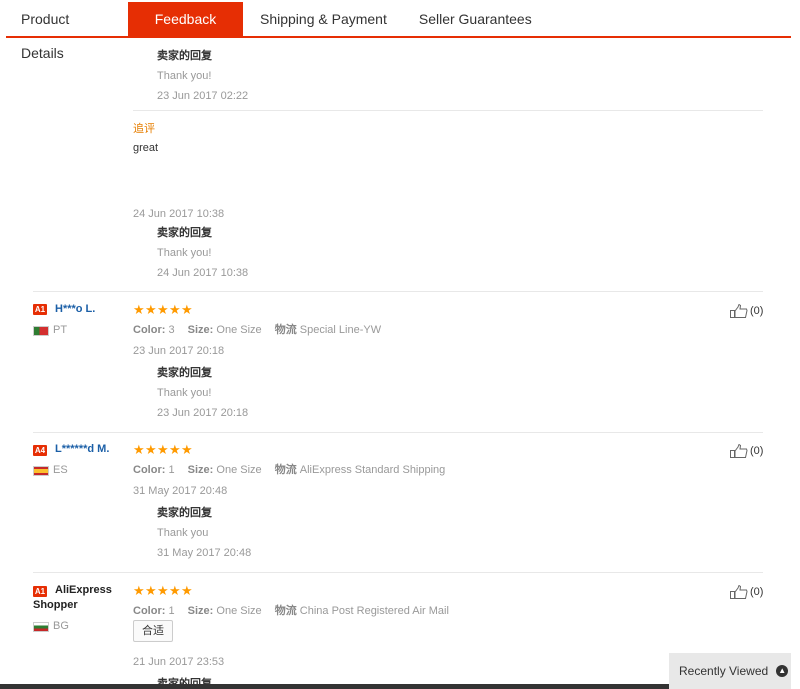 The image size is (800, 689). What do you see at coordinates (61, 626) in the screenshot?
I see `buyer-country: BG` at bounding box center [61, 626].